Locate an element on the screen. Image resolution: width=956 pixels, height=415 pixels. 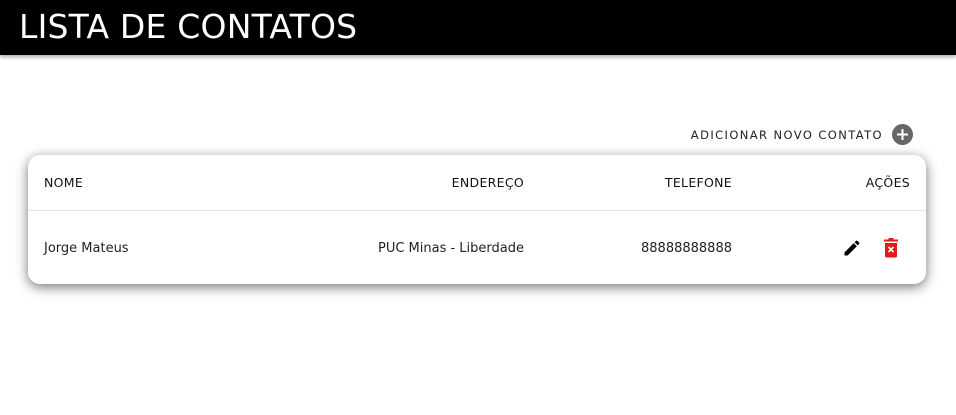
add-contact-button: ADICIONAR NOVO CONTATO is located at coordinates (802, 134).